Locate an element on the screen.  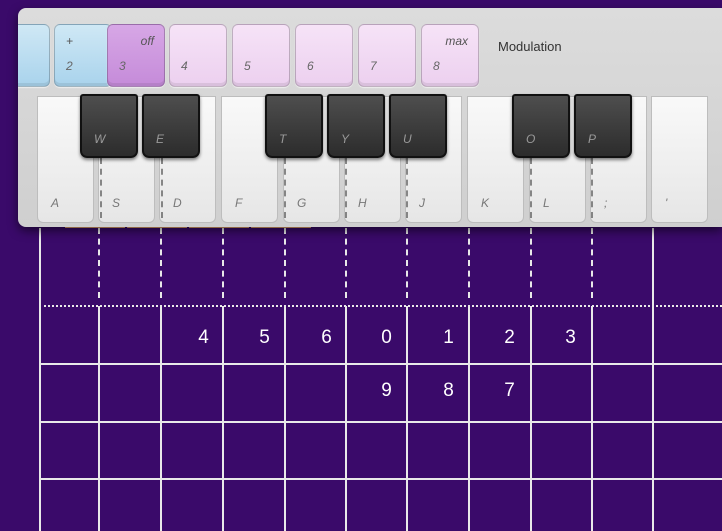
grid-cell-value: 4 is located at coordinates (203, 337).